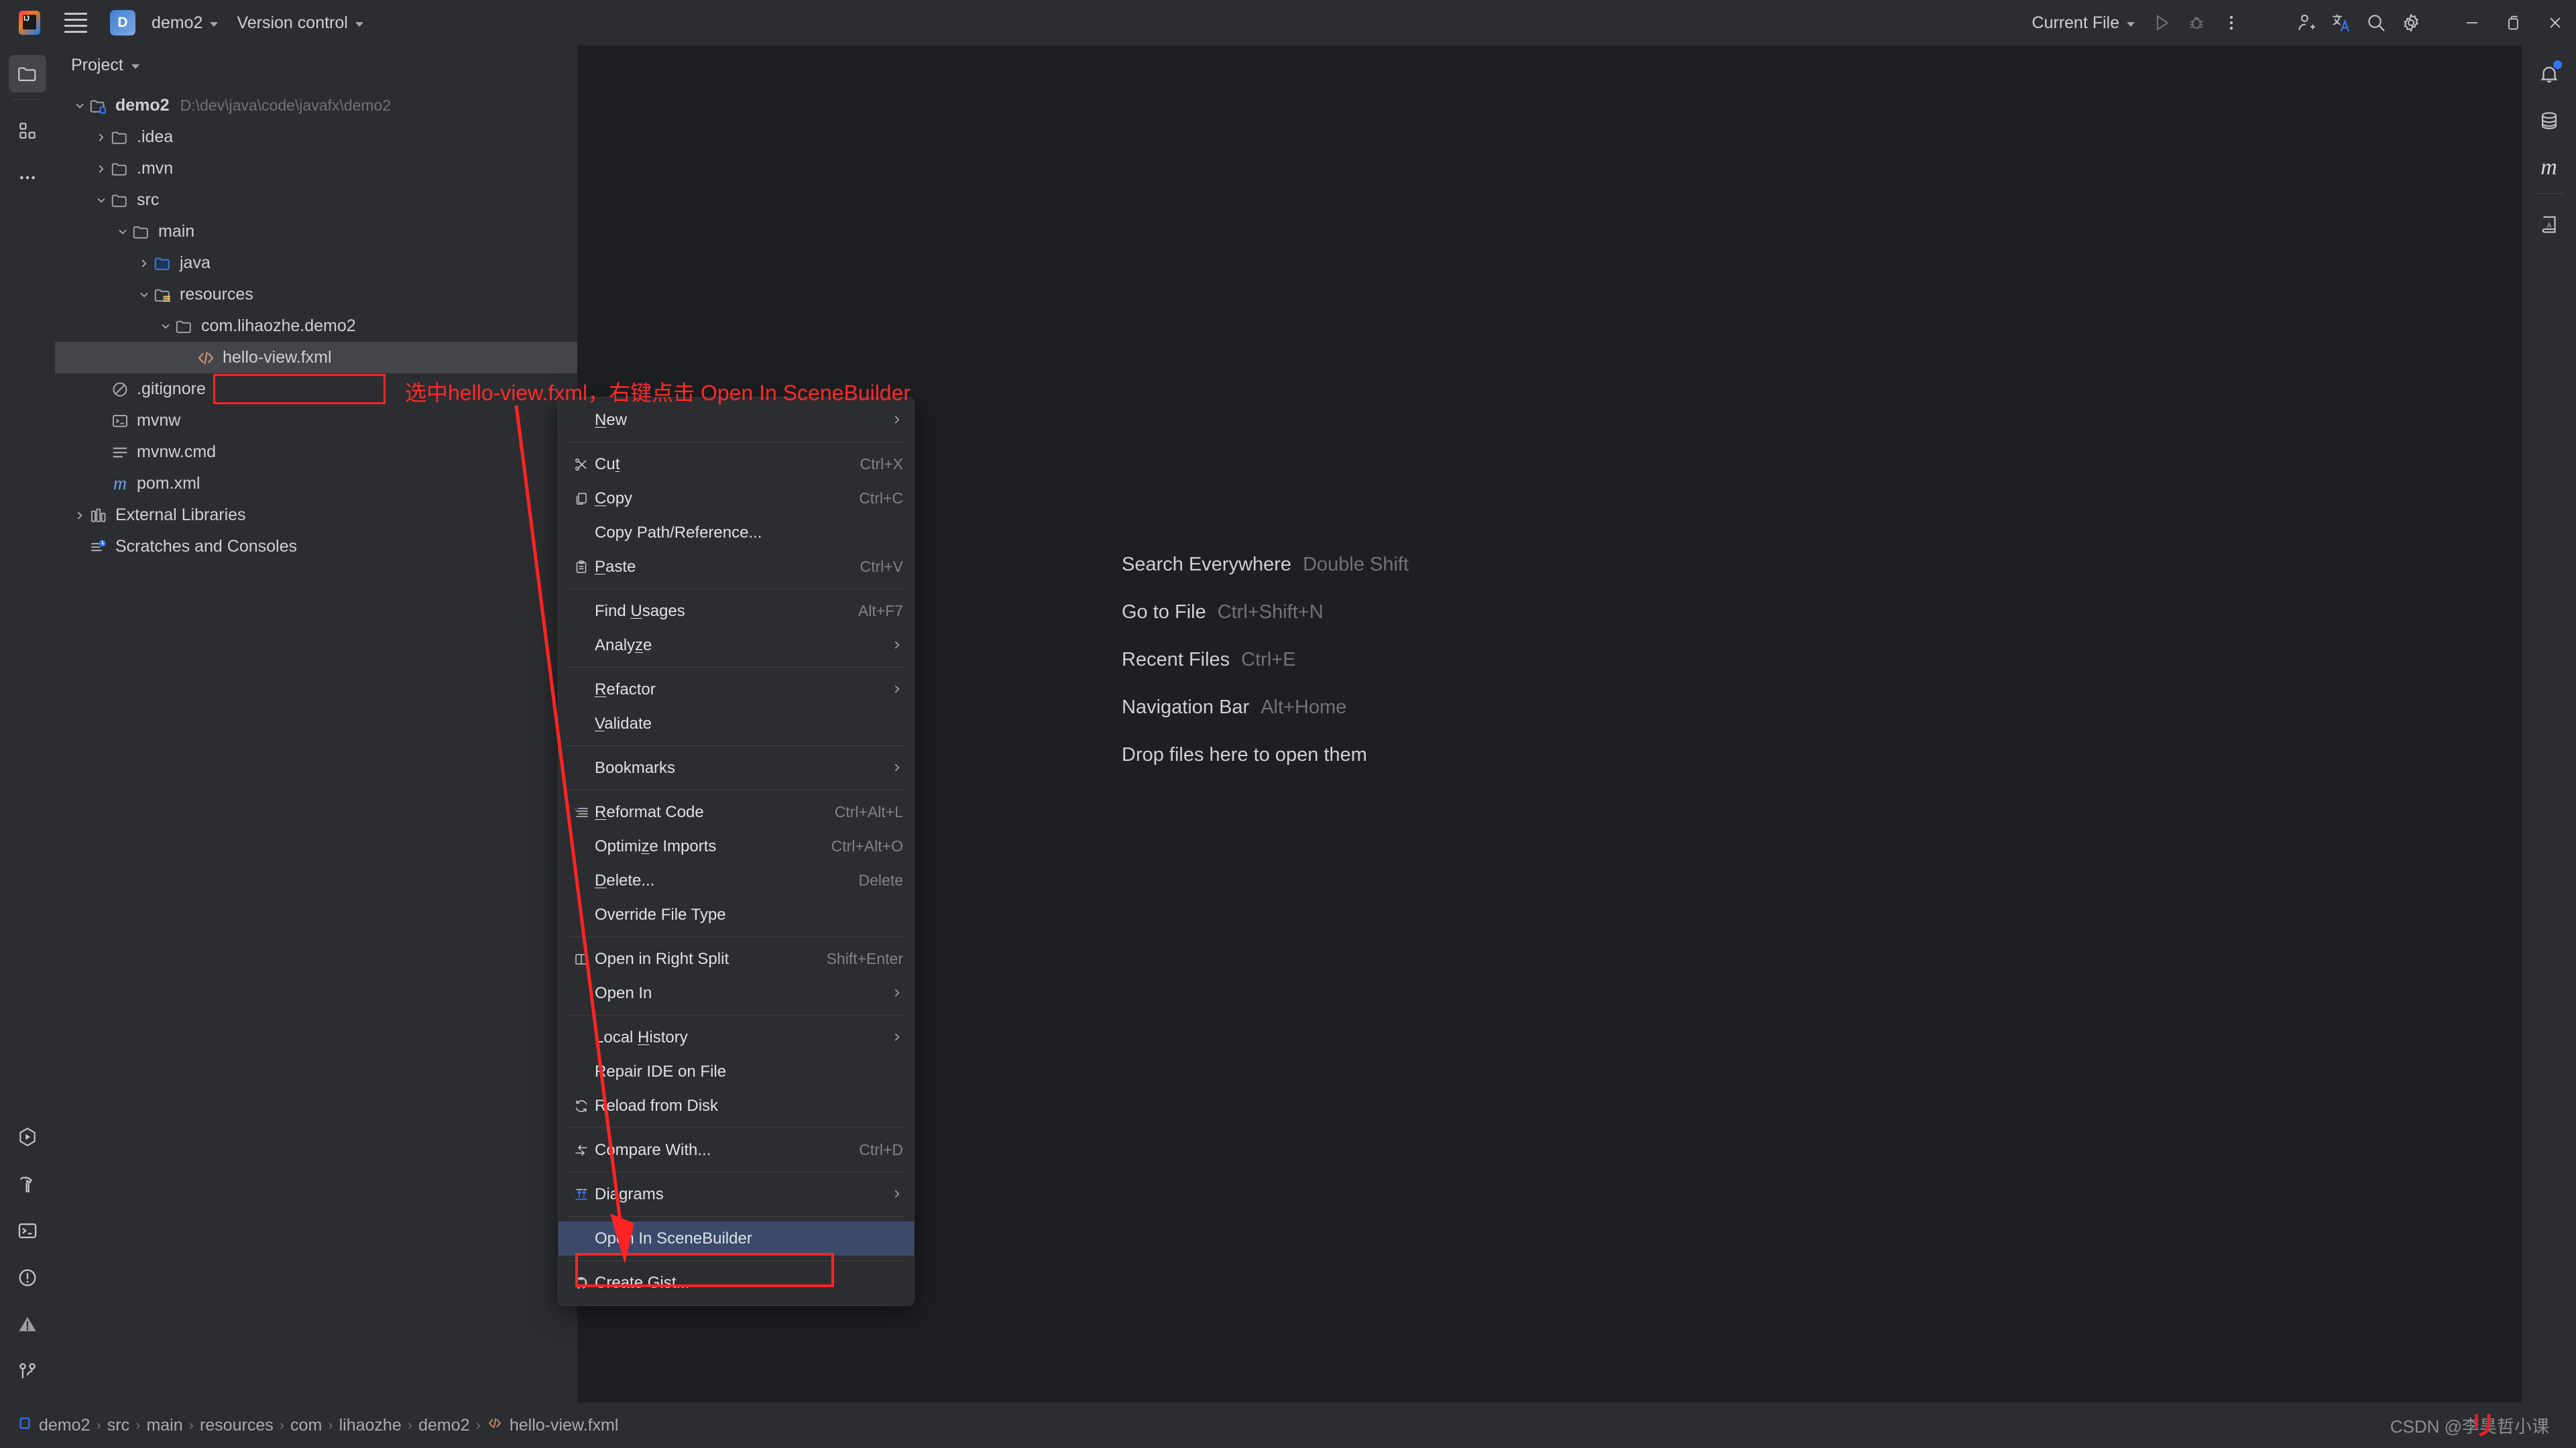  What do you see at coordinates (316, 515) in the screenshot?
I see `tree-item-external-libraries: External Libraries` at bounding box center [316, 515].